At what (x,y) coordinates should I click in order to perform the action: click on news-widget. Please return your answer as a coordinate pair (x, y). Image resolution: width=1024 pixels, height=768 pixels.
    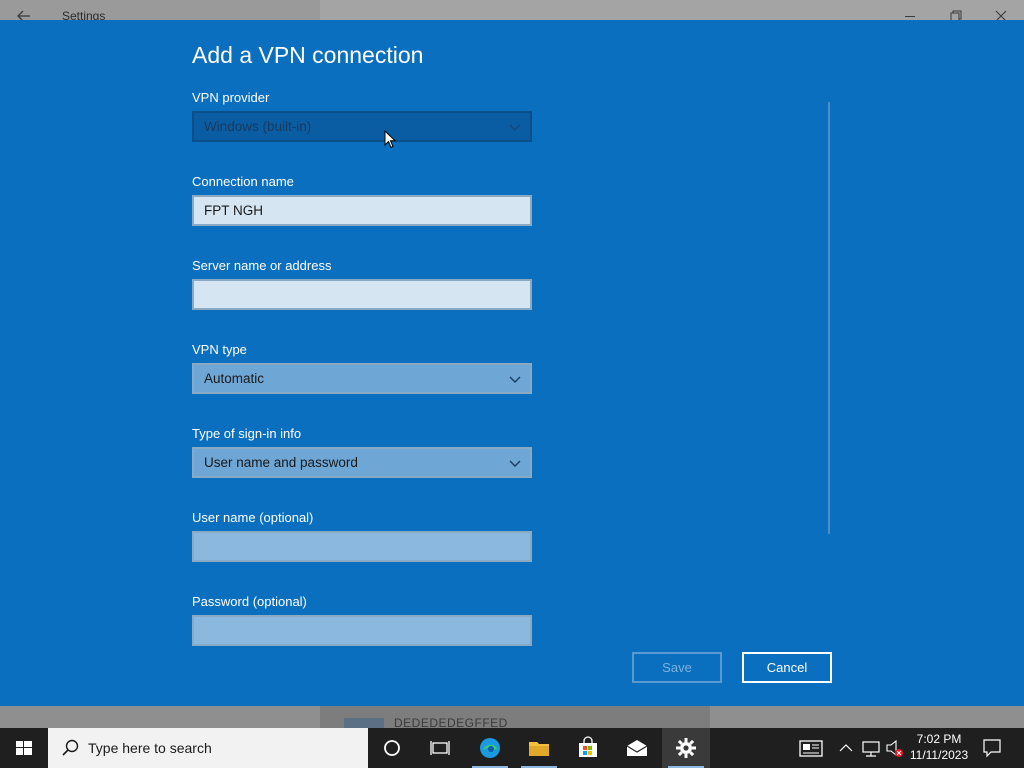
    Looking at the image, I should click on (811, 748).